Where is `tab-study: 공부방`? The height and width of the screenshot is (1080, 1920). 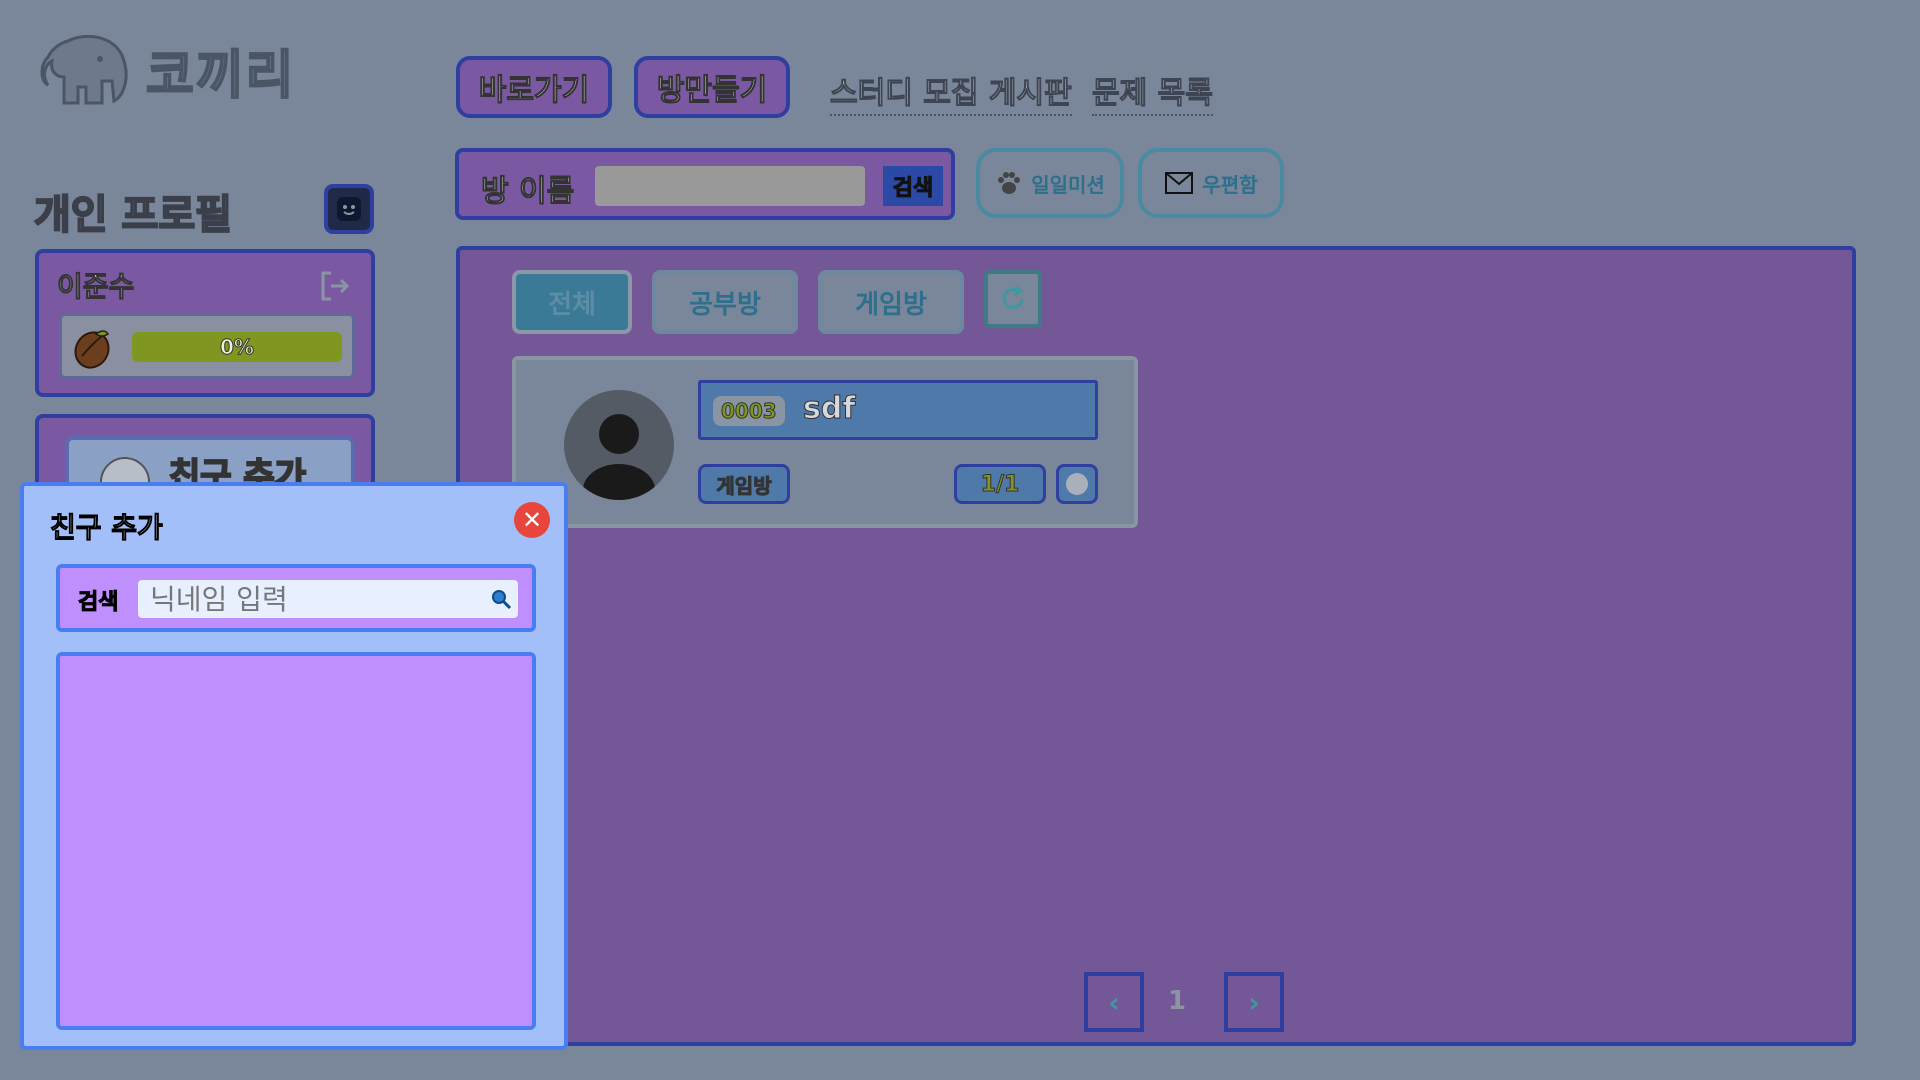
tab-study: 공부방 is located at coordinates (725, 302).